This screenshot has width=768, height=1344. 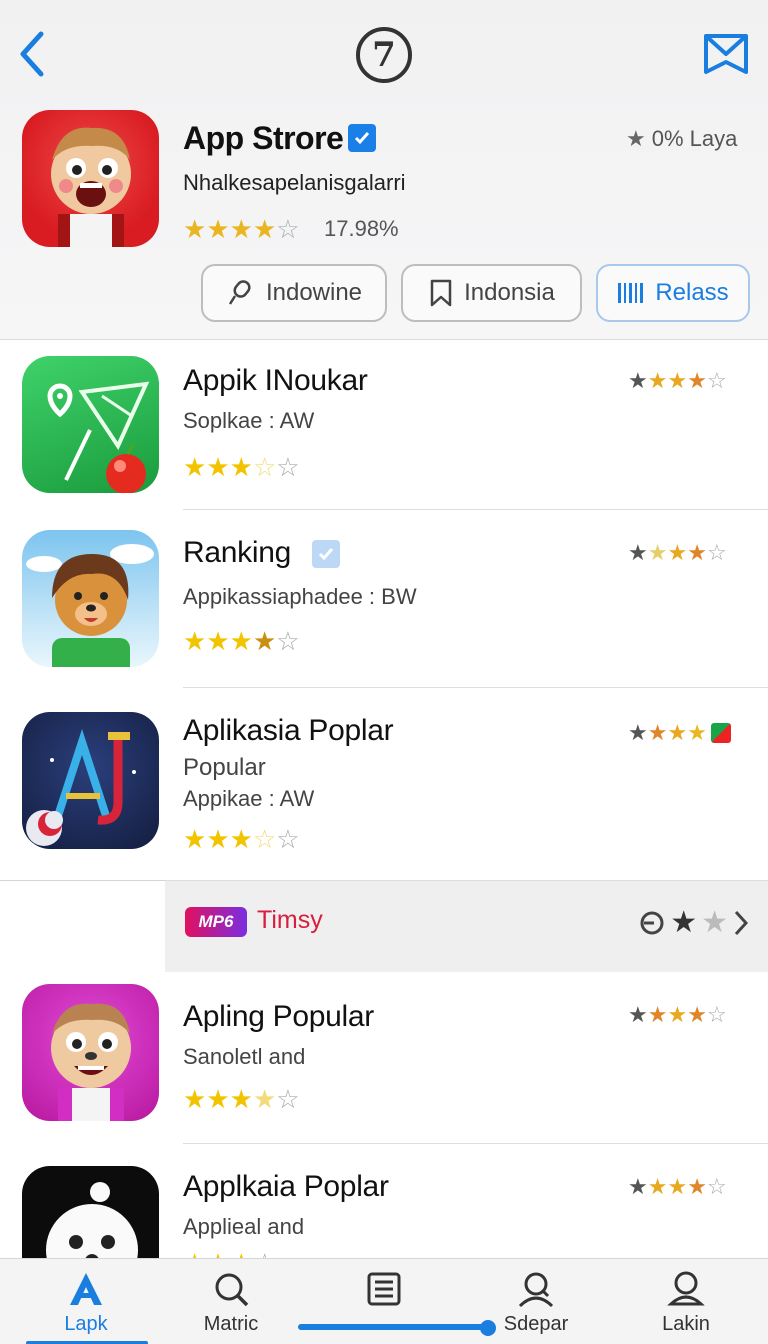 I want to click on page-title: App Strore, so click(x=263, y=138).